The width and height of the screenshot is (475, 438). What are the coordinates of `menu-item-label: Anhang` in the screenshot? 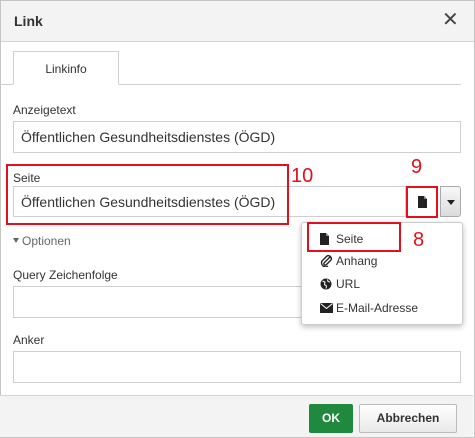 It's located at (357, 261).